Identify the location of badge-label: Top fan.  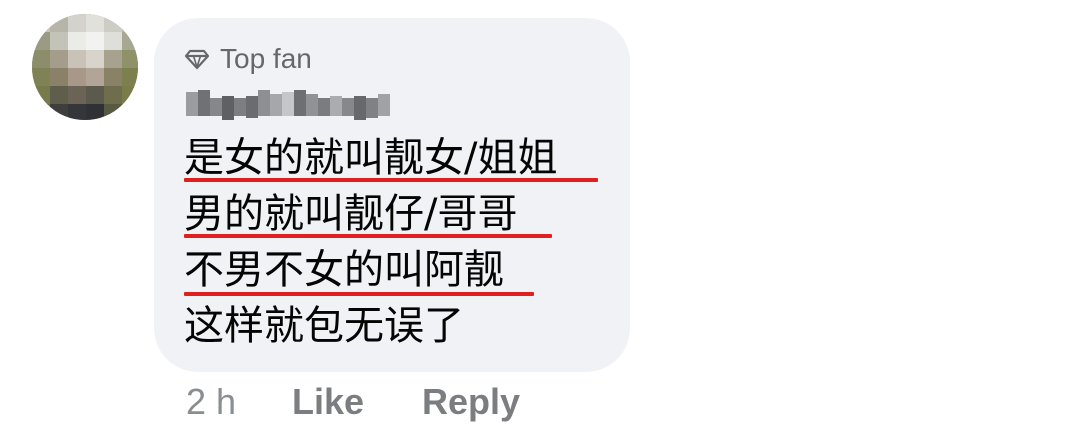
(266, 58).